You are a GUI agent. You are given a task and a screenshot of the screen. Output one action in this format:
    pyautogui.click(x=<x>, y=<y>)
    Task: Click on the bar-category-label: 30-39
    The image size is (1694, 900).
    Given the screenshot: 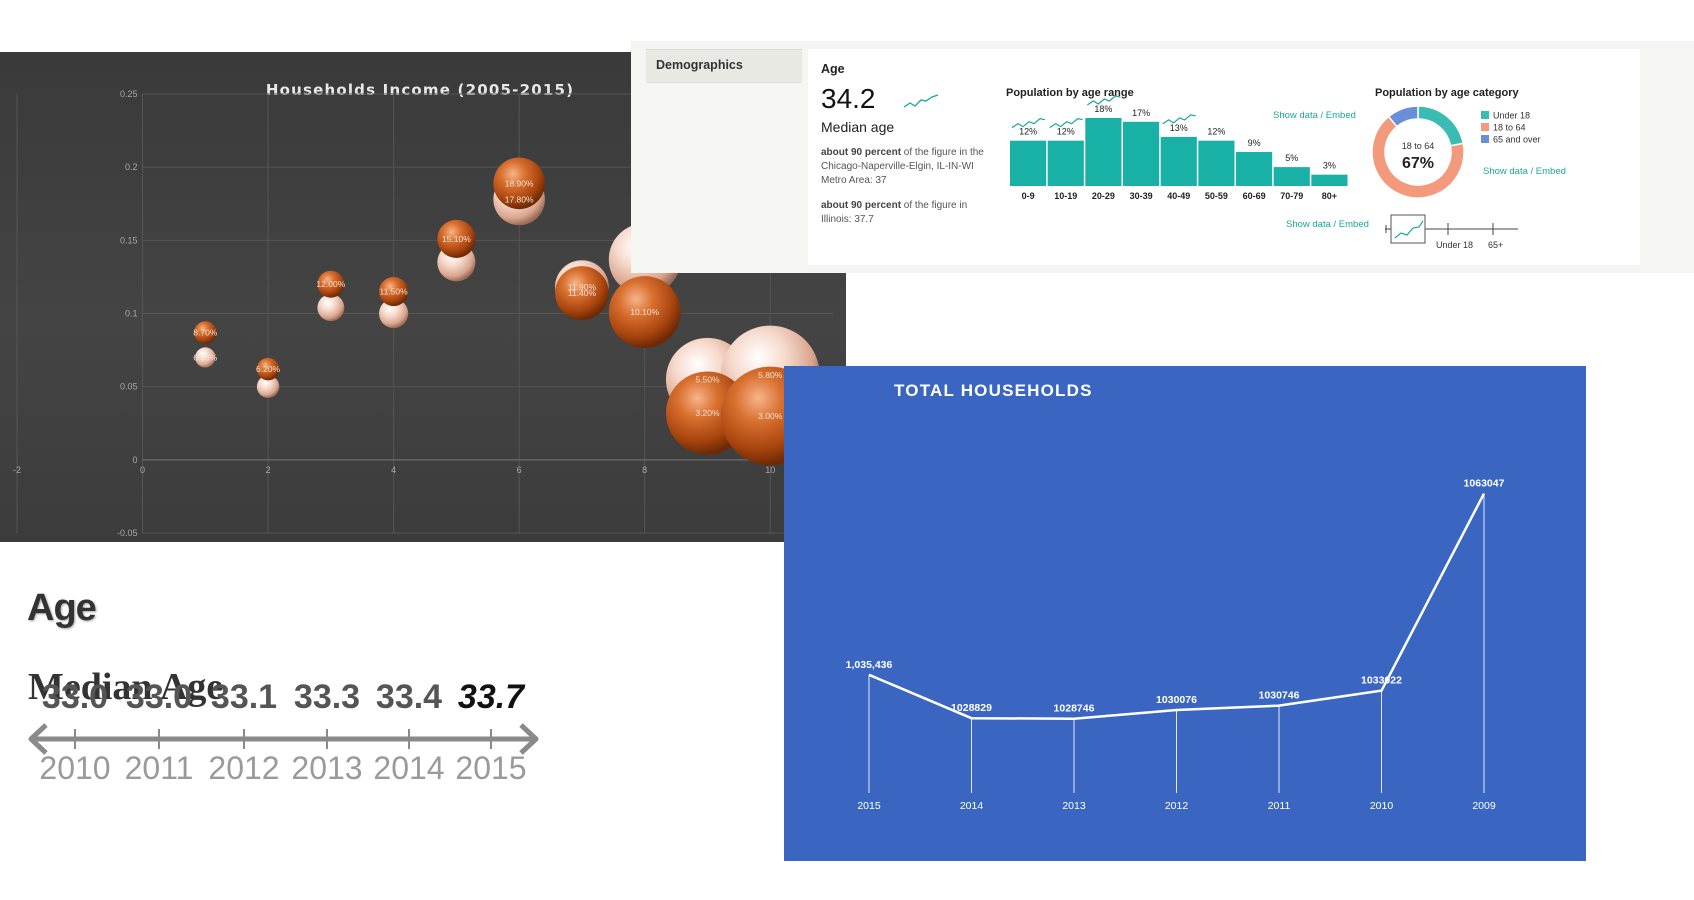 What is the action you would take?
    pyautogui.click(x=1141, y=196)
    